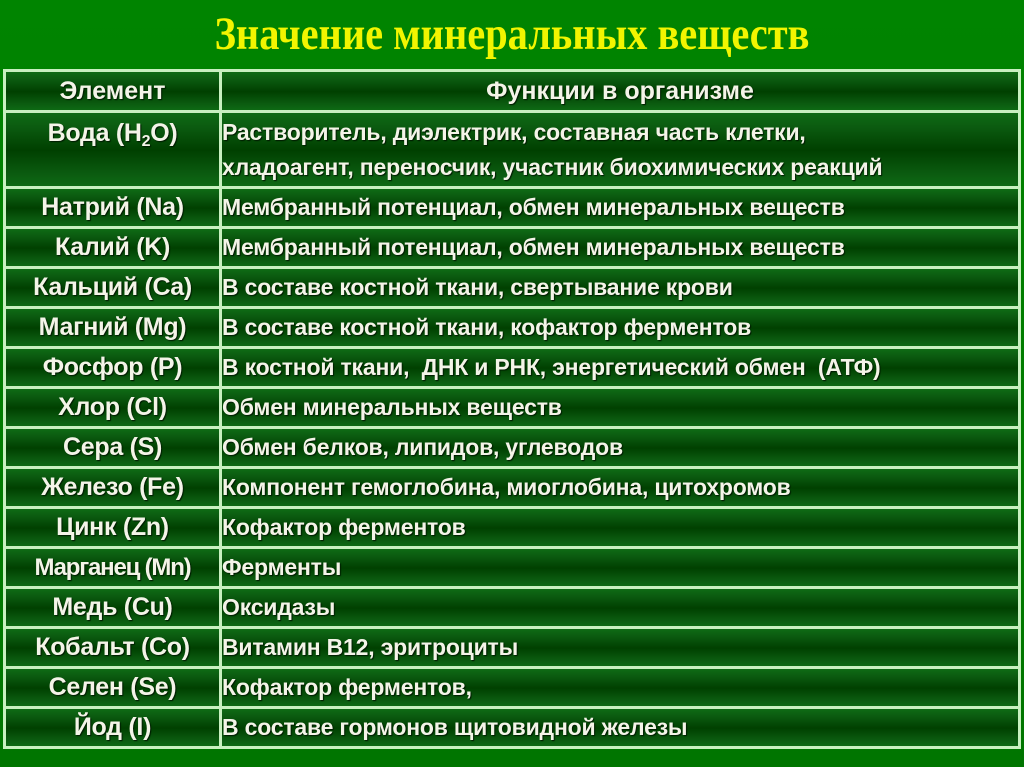  Describe the element at coordinates (112, 247) in the screenshot. I see `element-cell: Калий (K)` at that location.